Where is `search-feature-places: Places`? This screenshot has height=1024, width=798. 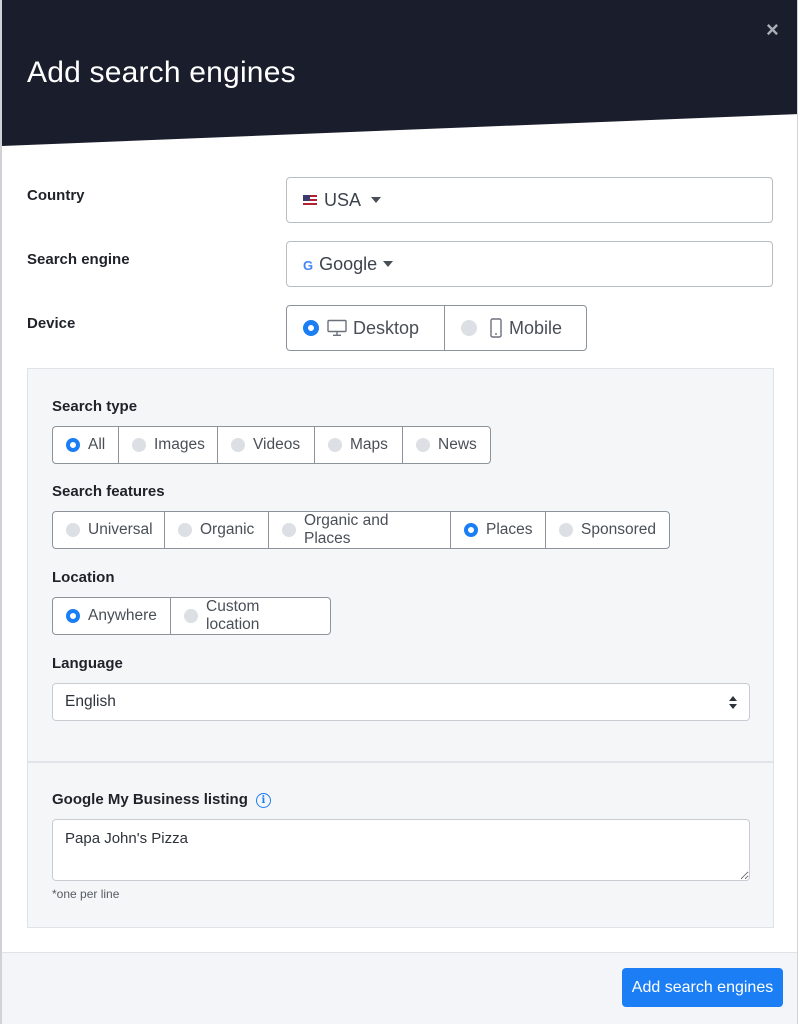 search-feature-places: Places is located at coordinates (498, 530).